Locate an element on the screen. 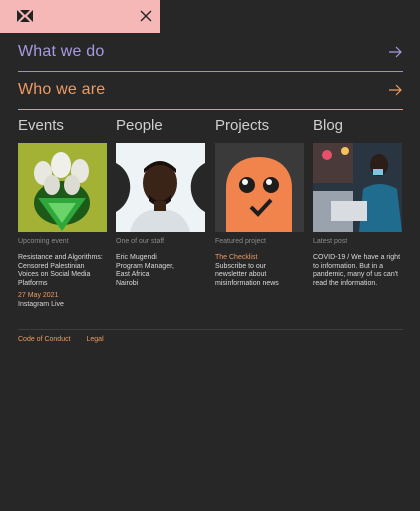  nav-who-we-are-label: Who we are is located at coordinates (62, 89).